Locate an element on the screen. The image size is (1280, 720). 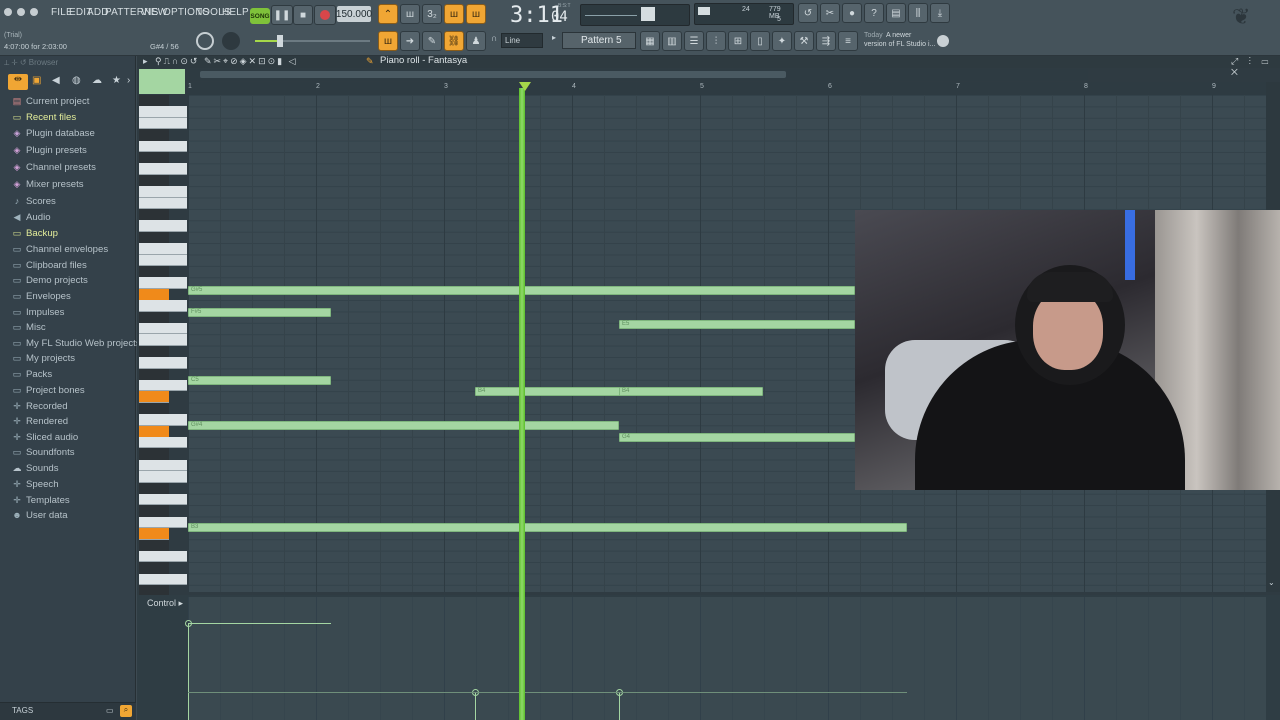
undo-button: ↺ is located at coordinates (808, 13).